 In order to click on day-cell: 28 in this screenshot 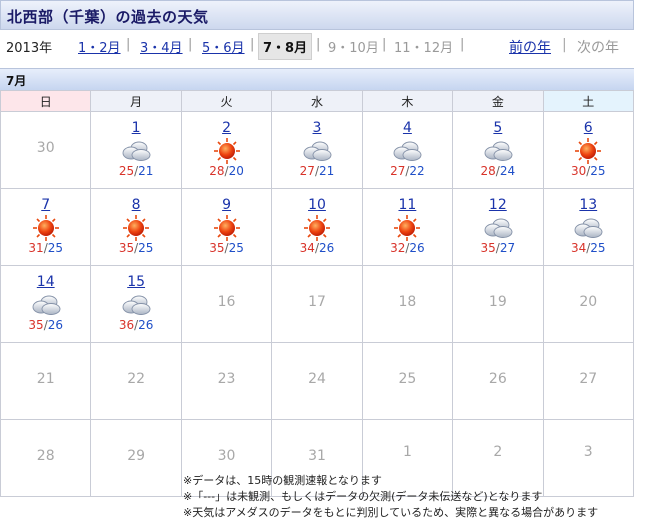, I will do `click(46, 458)`.